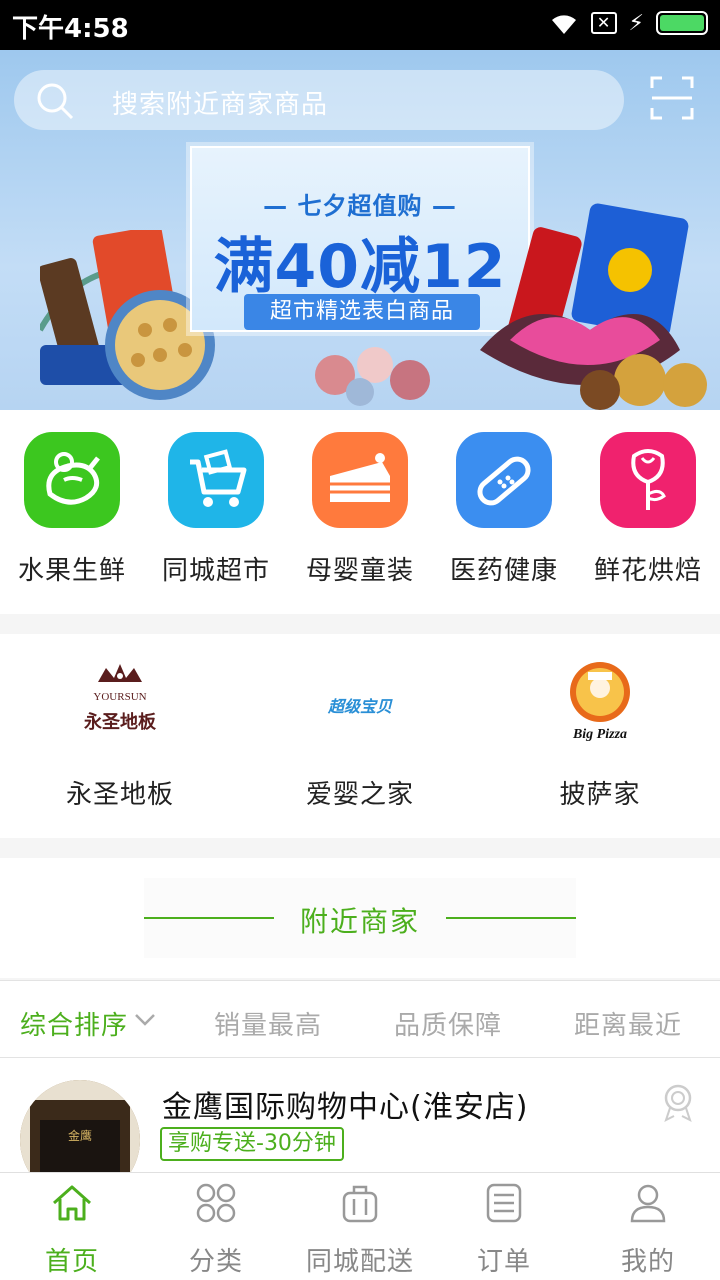 The height and width of the screenshot is (1280, 720). What do you see at coordinates (372, 376) in the screenshot?
I see `flowers-image` at bounding box center [372, 376].